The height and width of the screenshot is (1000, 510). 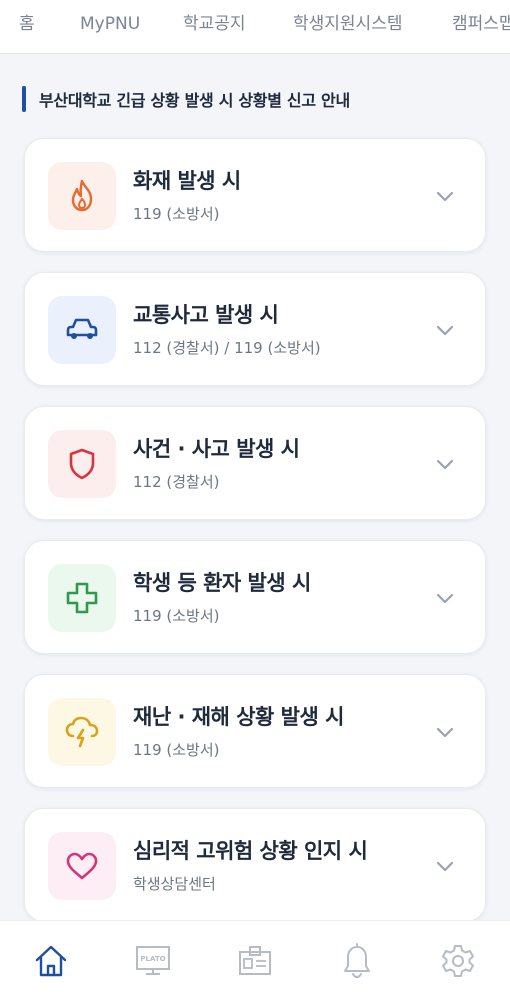 What do you see at coordinates (82, 732) in the screenshot?
I see `storm-icon` at bounding box center [82, 732].